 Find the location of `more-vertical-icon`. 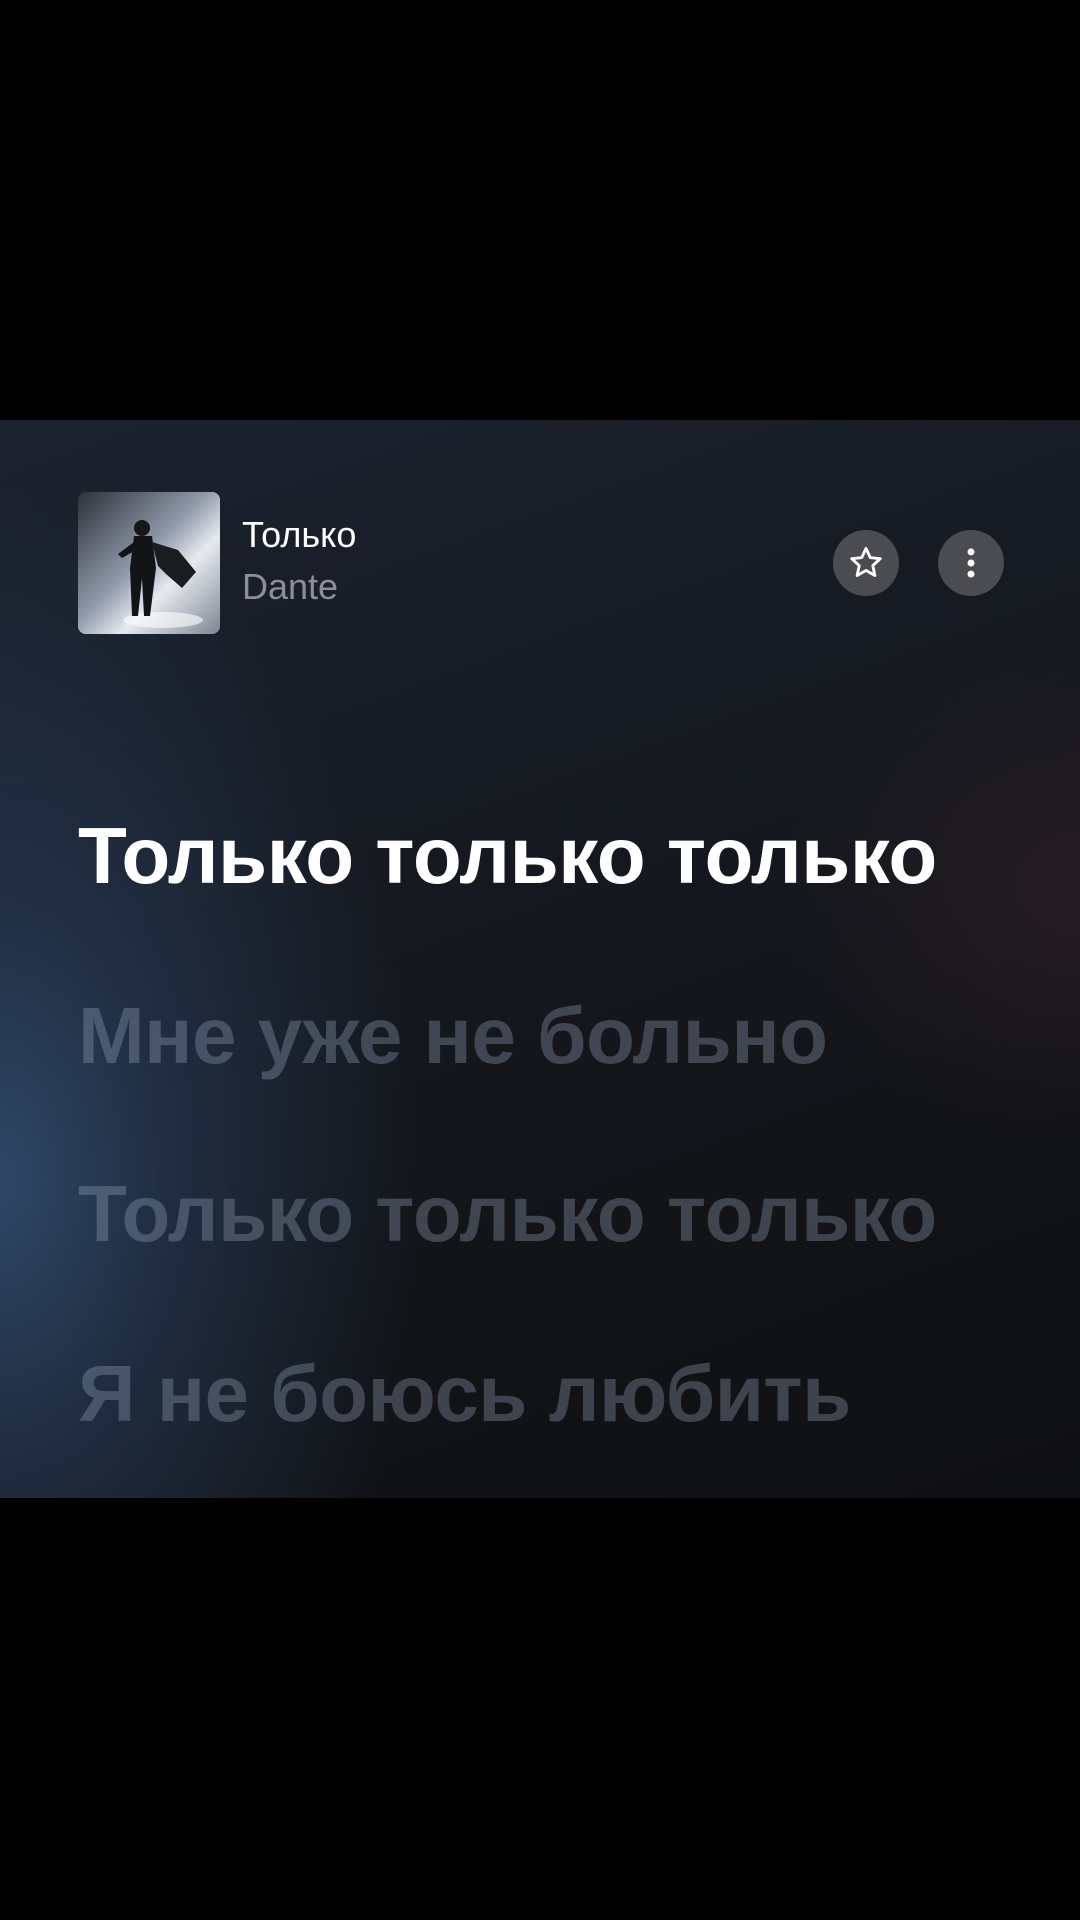

more-vertical-icon is located at coordinates (971, 563).